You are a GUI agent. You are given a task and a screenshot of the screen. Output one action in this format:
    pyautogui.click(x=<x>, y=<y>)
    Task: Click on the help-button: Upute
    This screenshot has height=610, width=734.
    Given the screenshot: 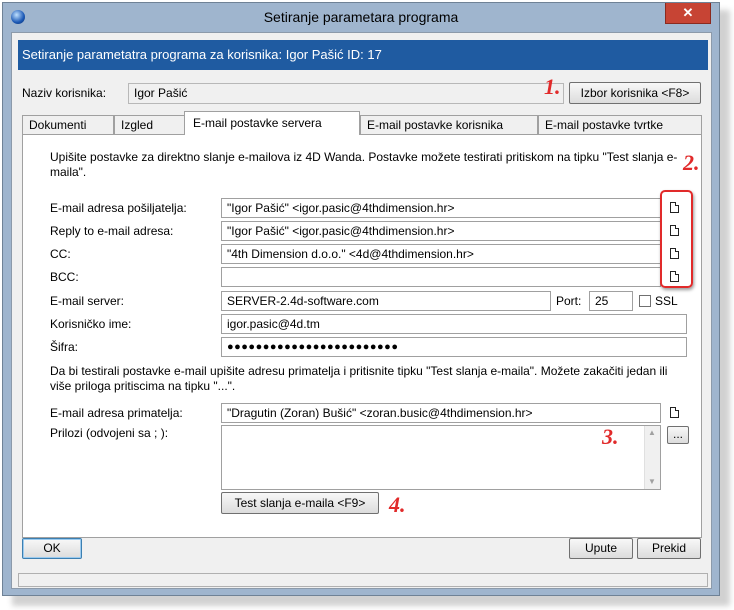 What is the action you would take?
    pyautogui.click(x=601, y=548)
    